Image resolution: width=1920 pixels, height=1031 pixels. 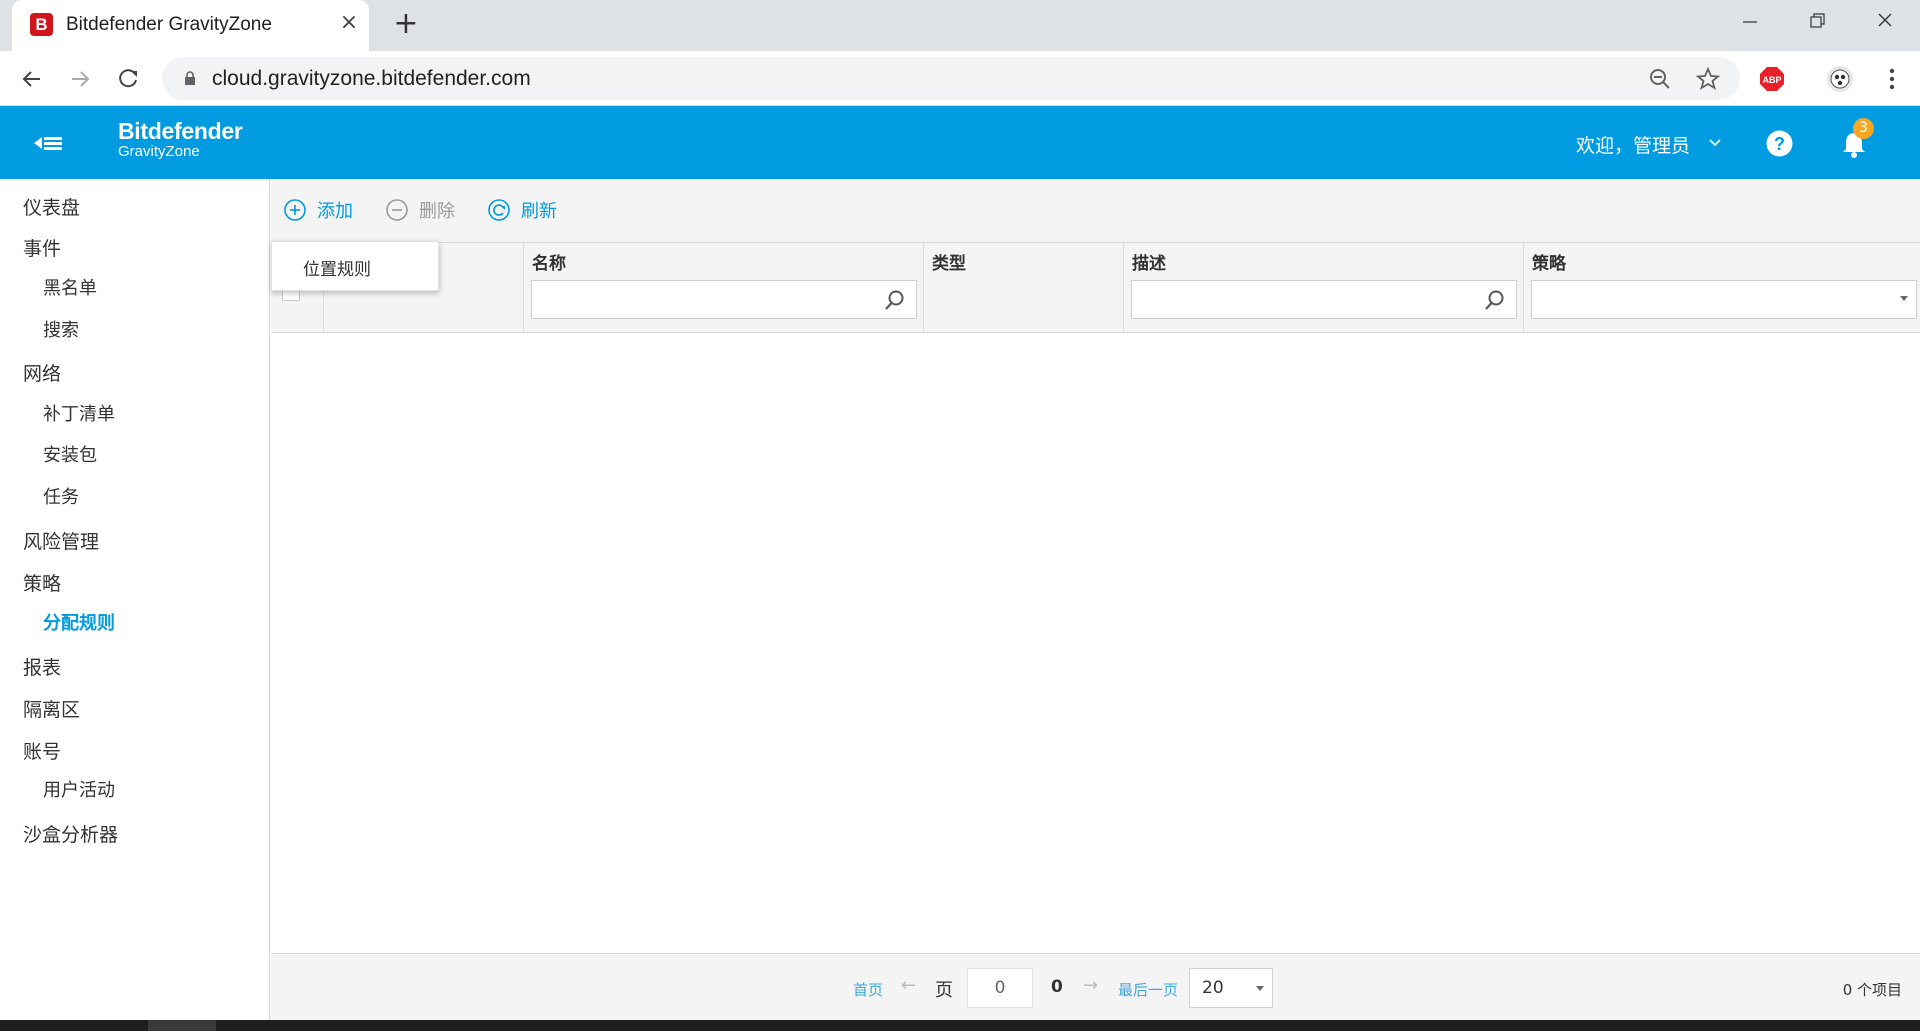 What do you see at coordinates (1324, 299) in the screenshot?
I see `description-filter-input` at bounding box center [1324, 299].